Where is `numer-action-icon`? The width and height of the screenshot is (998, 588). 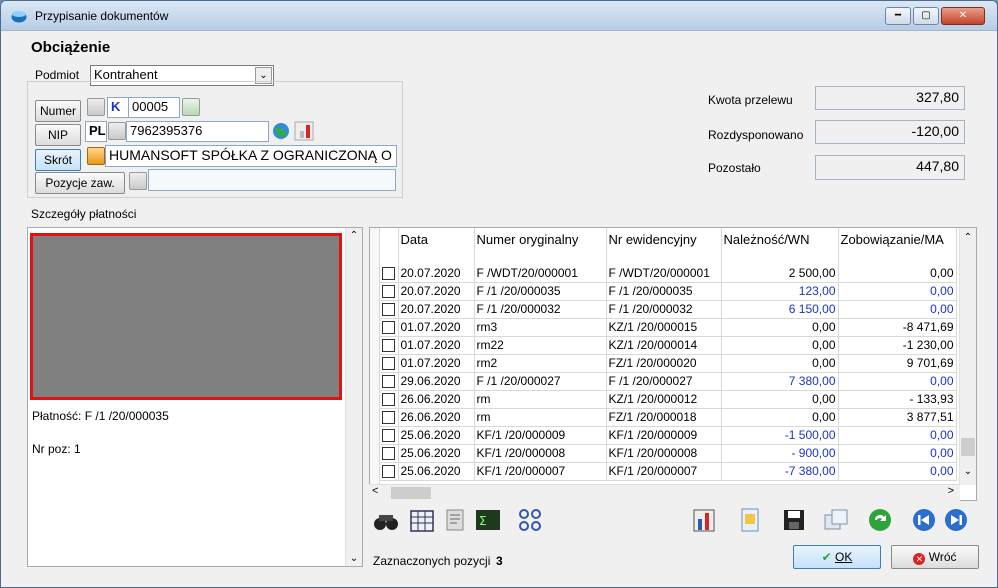 numer-action-icon is located at coordinates (191, 107).